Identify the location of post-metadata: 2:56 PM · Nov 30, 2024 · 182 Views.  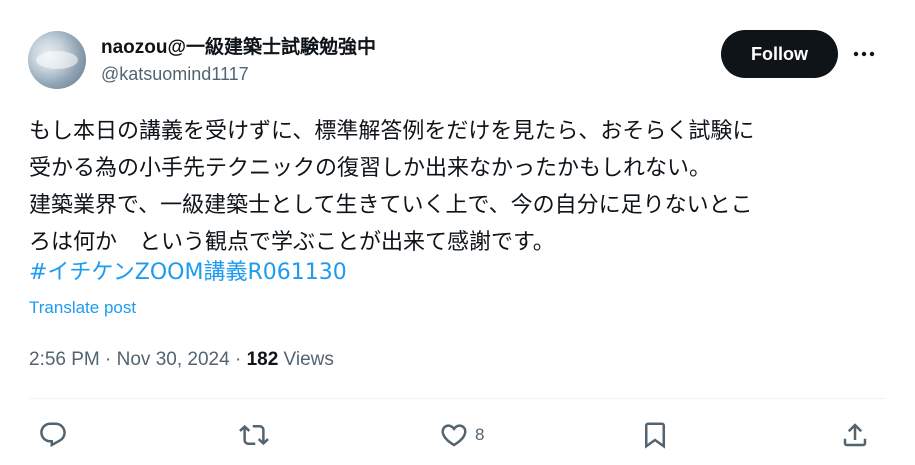
(181, 360).